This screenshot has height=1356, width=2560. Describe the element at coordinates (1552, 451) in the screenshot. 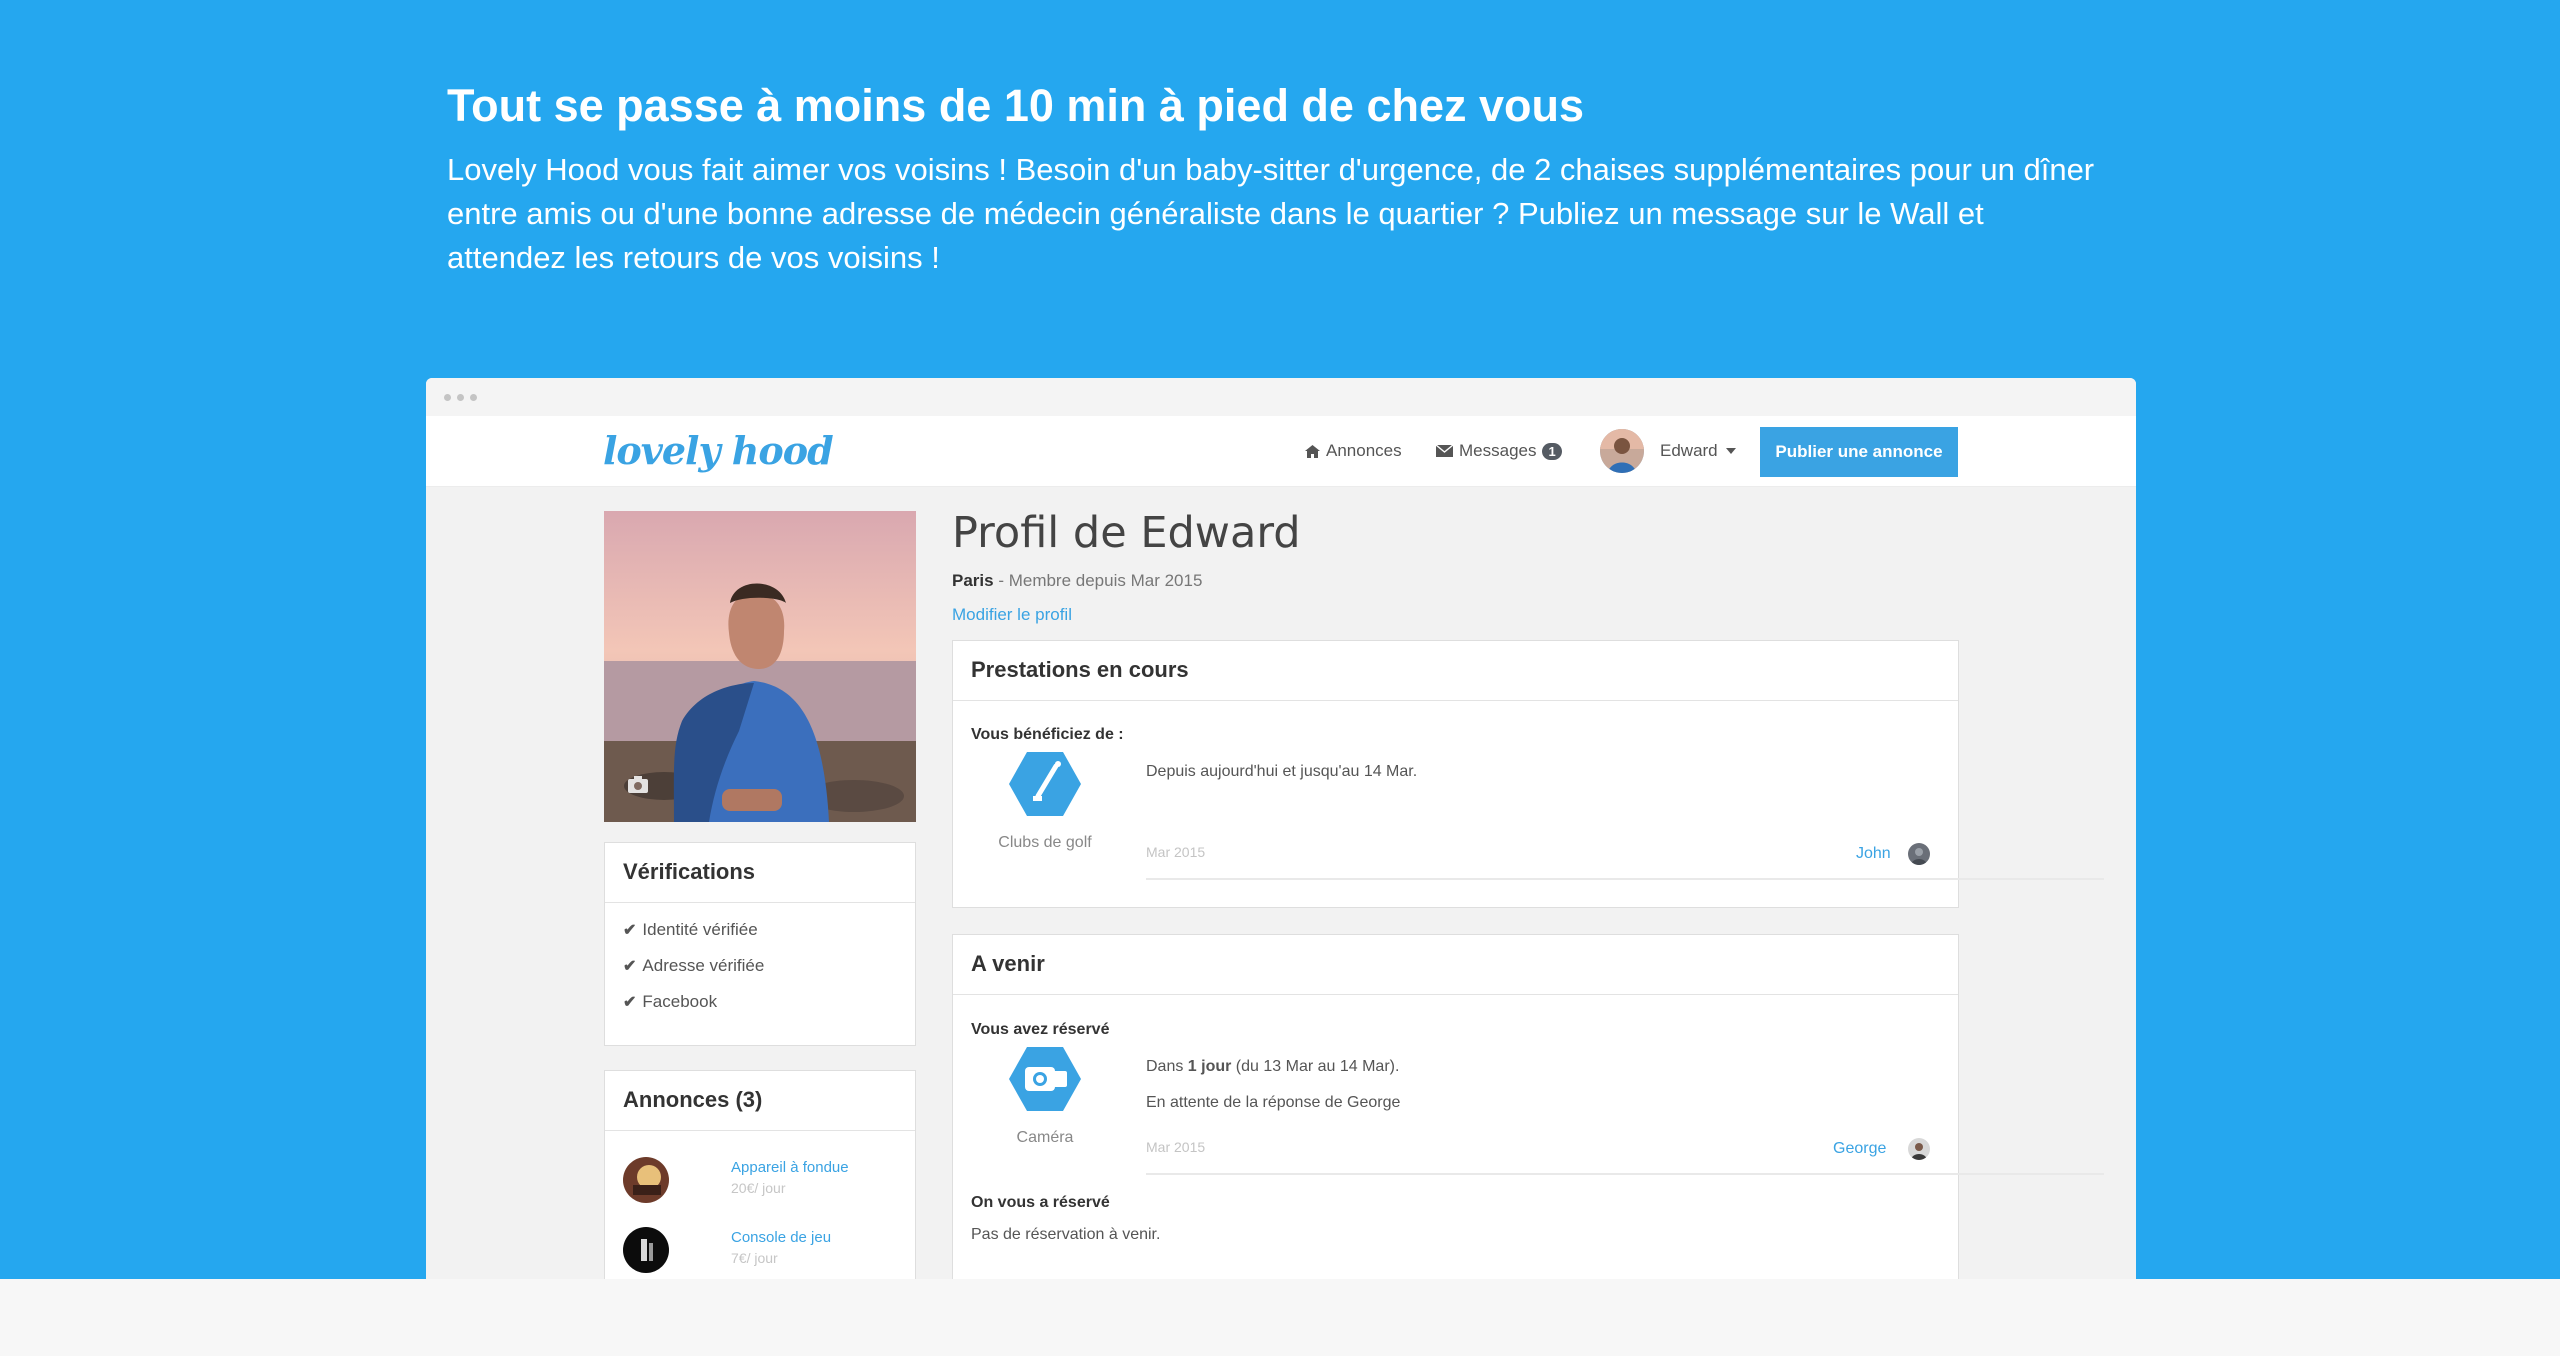

I see `messages-count-badge: 1` at that location.